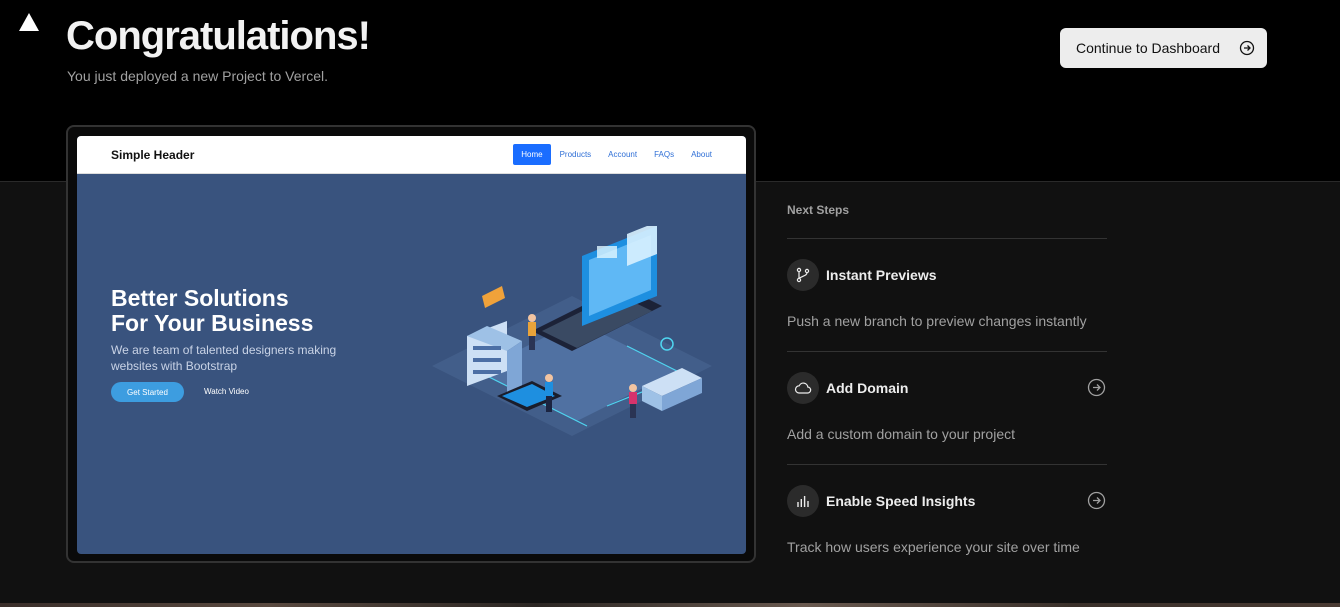  What do you see at coordinates (575, 154) in the screenshot?
I see `preview-nav-products: Products` at bounding box center [575, 154].